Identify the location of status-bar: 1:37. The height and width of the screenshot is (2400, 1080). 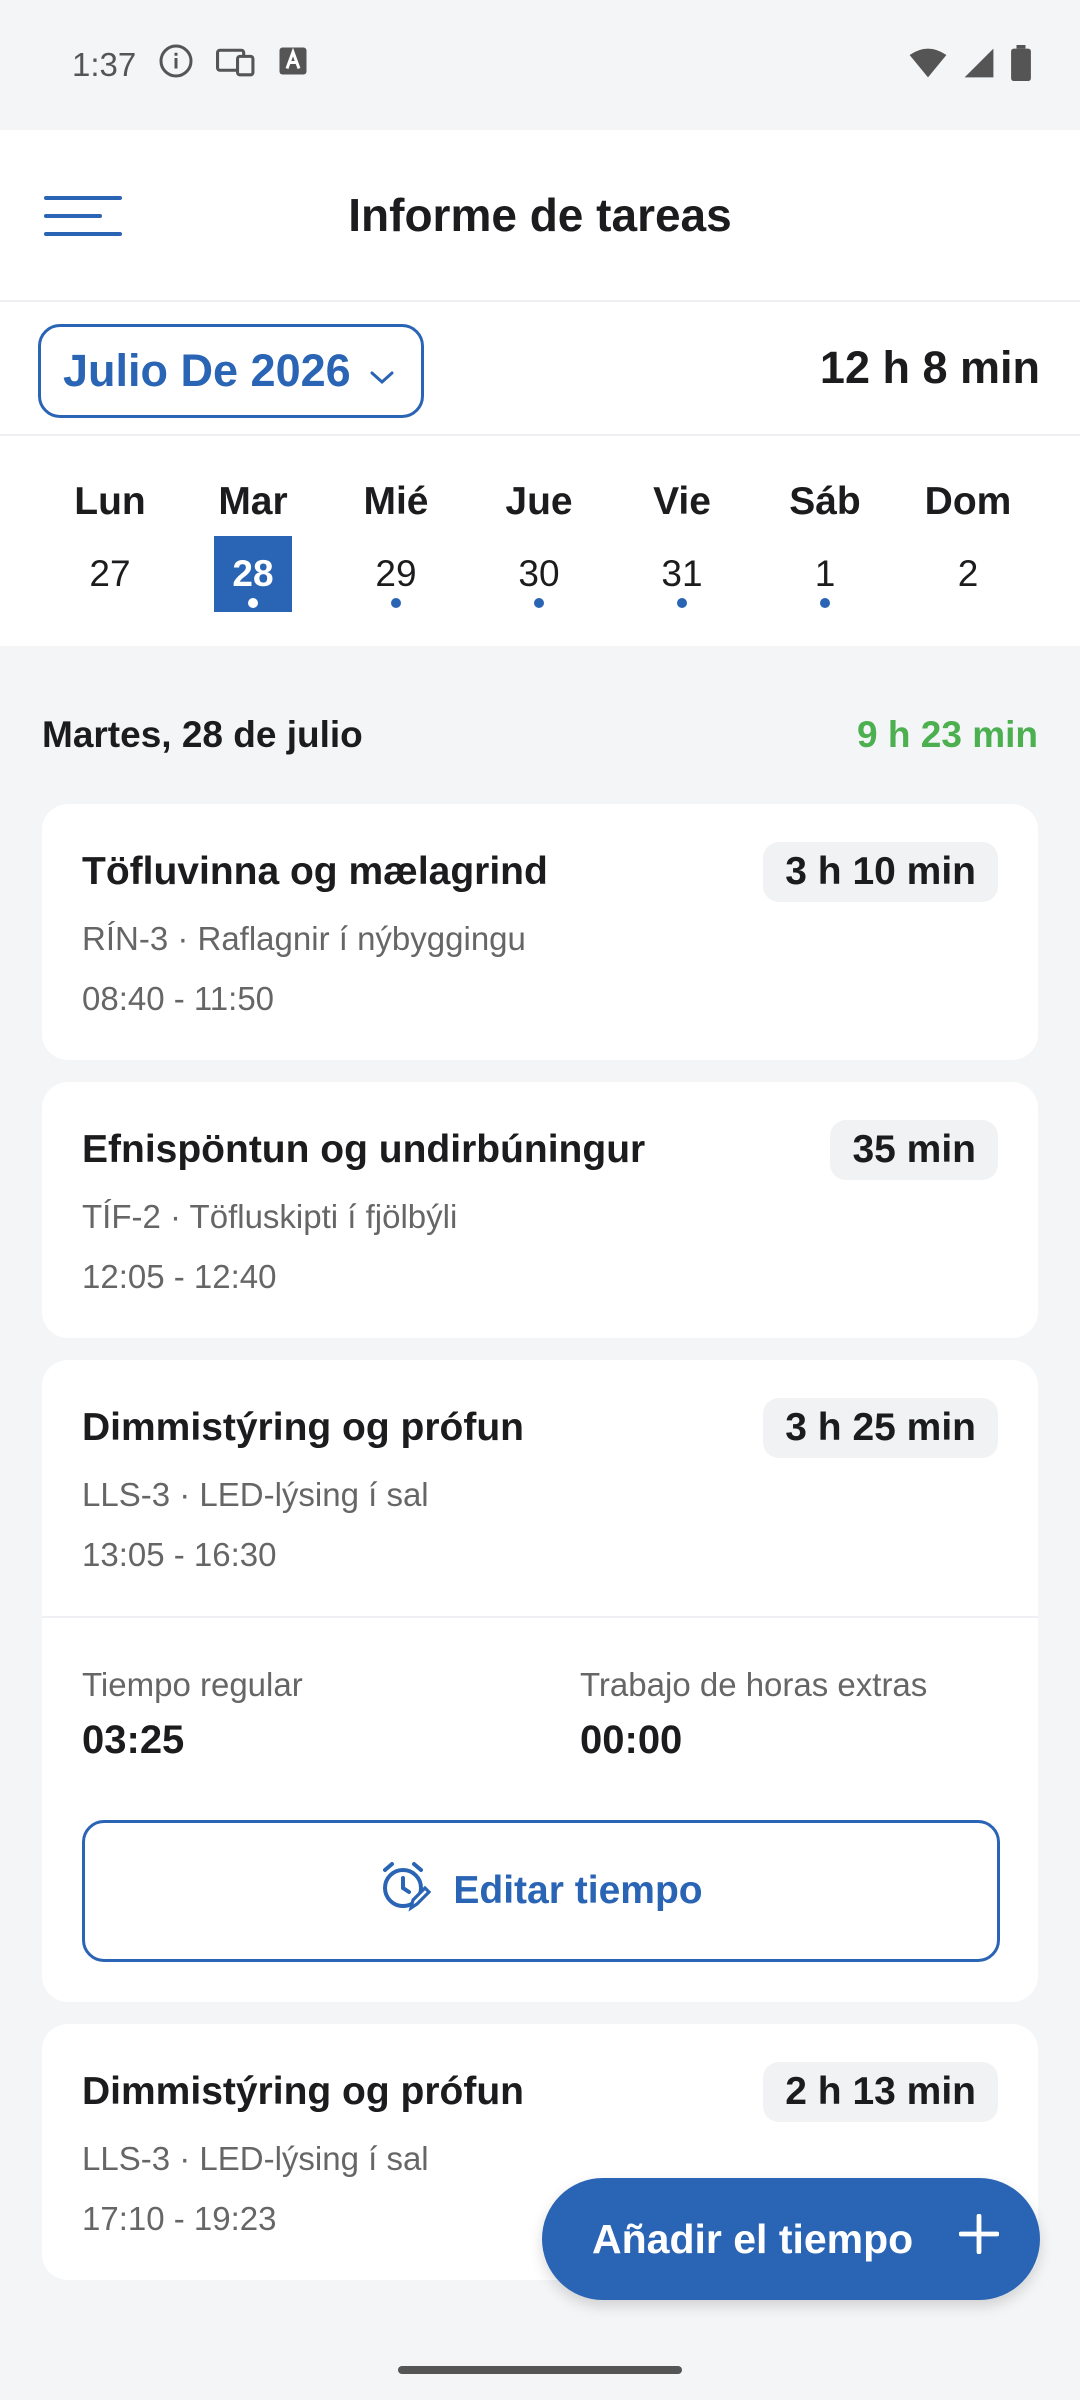
(540, 65).